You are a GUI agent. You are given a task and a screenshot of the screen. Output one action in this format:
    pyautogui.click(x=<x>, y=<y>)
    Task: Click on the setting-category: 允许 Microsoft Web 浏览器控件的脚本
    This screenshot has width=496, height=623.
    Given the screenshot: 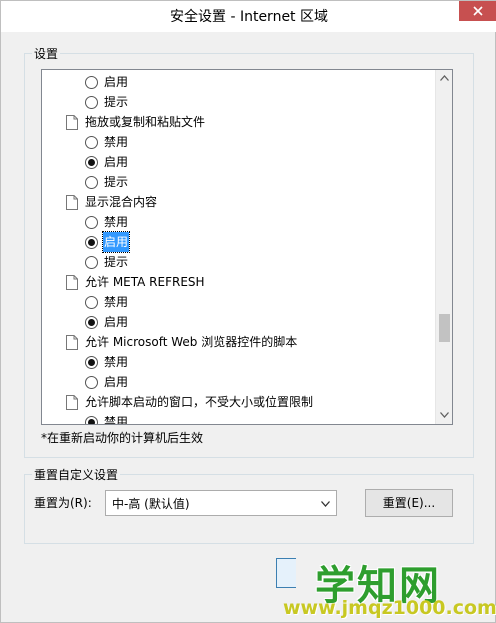 What is the action you would take?
    pyautogui.click(x=239, y=342)
    